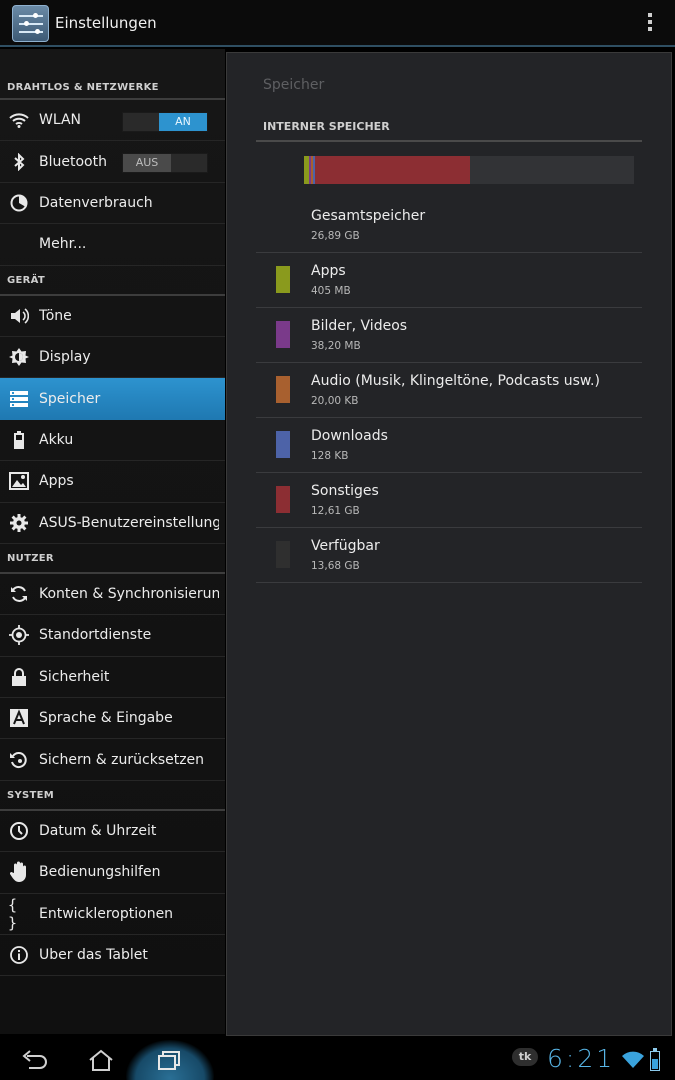 Image resolution: width=675 pixels, height=1080 pixels. Describe the element at coordinates (100, 872) in the screenshot. I see `sidebar-item-label: Bedienungshilfen` at that location.